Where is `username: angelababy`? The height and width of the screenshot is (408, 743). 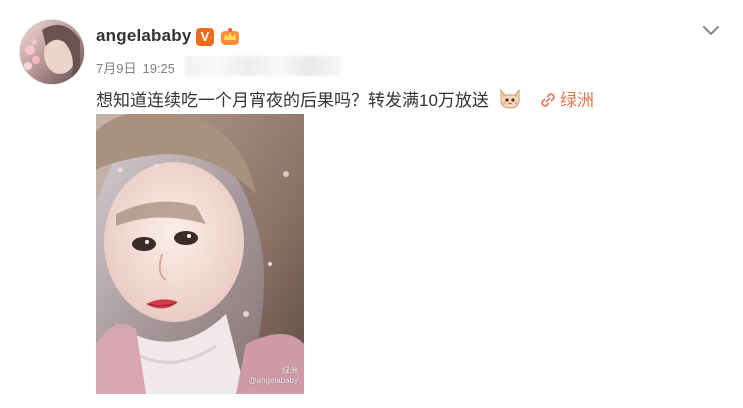 username: angelababy is located at coordinates (144, 36).